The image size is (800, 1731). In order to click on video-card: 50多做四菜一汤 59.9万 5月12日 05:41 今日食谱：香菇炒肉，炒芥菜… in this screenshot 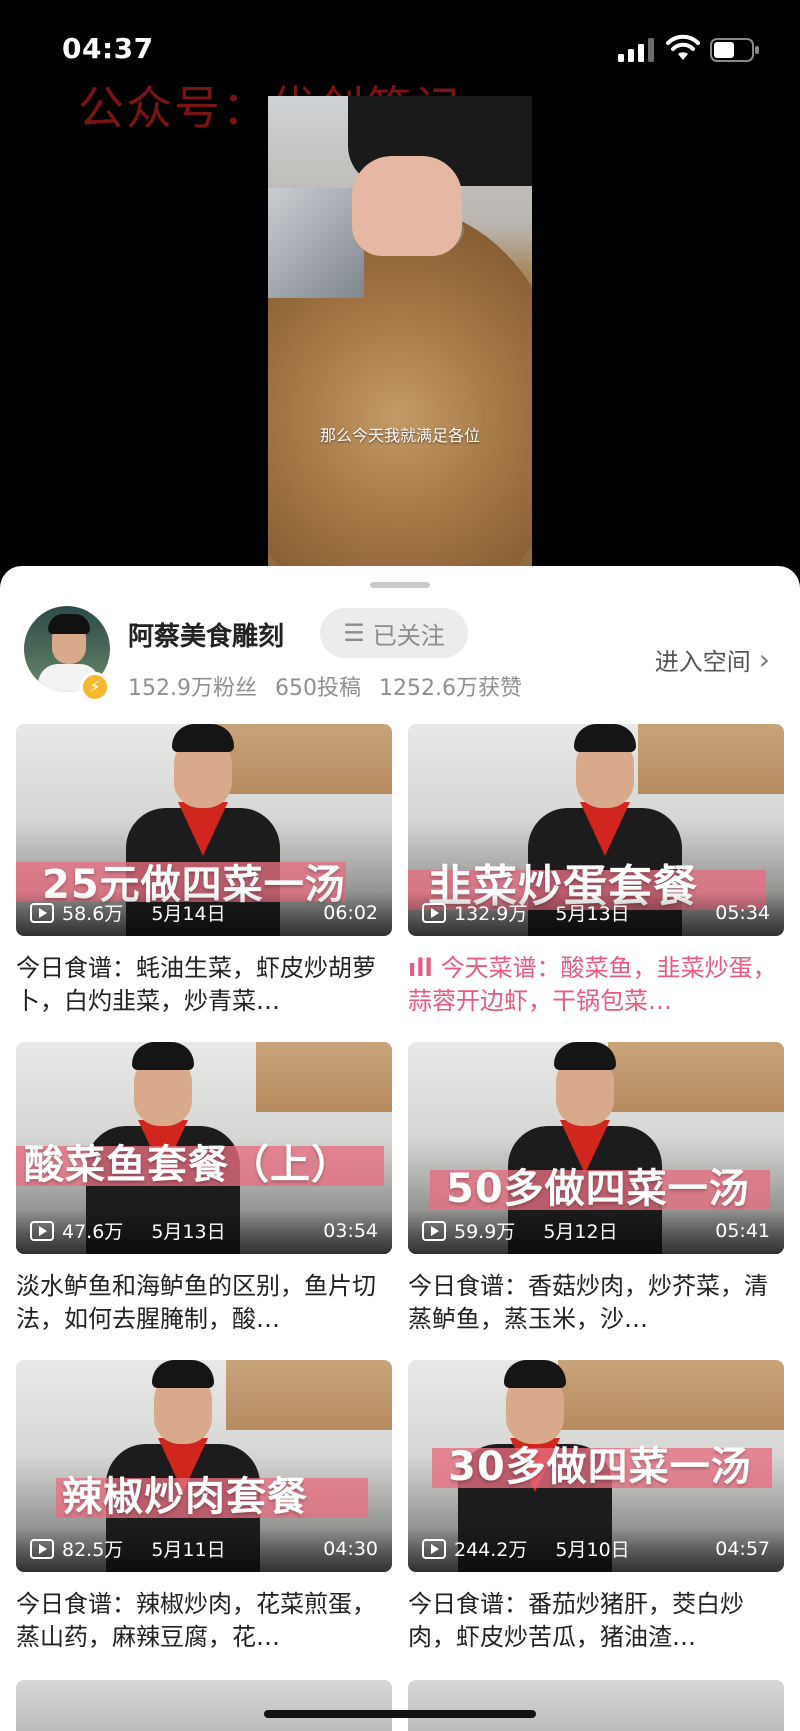, I will do `click(596, 1189)`.